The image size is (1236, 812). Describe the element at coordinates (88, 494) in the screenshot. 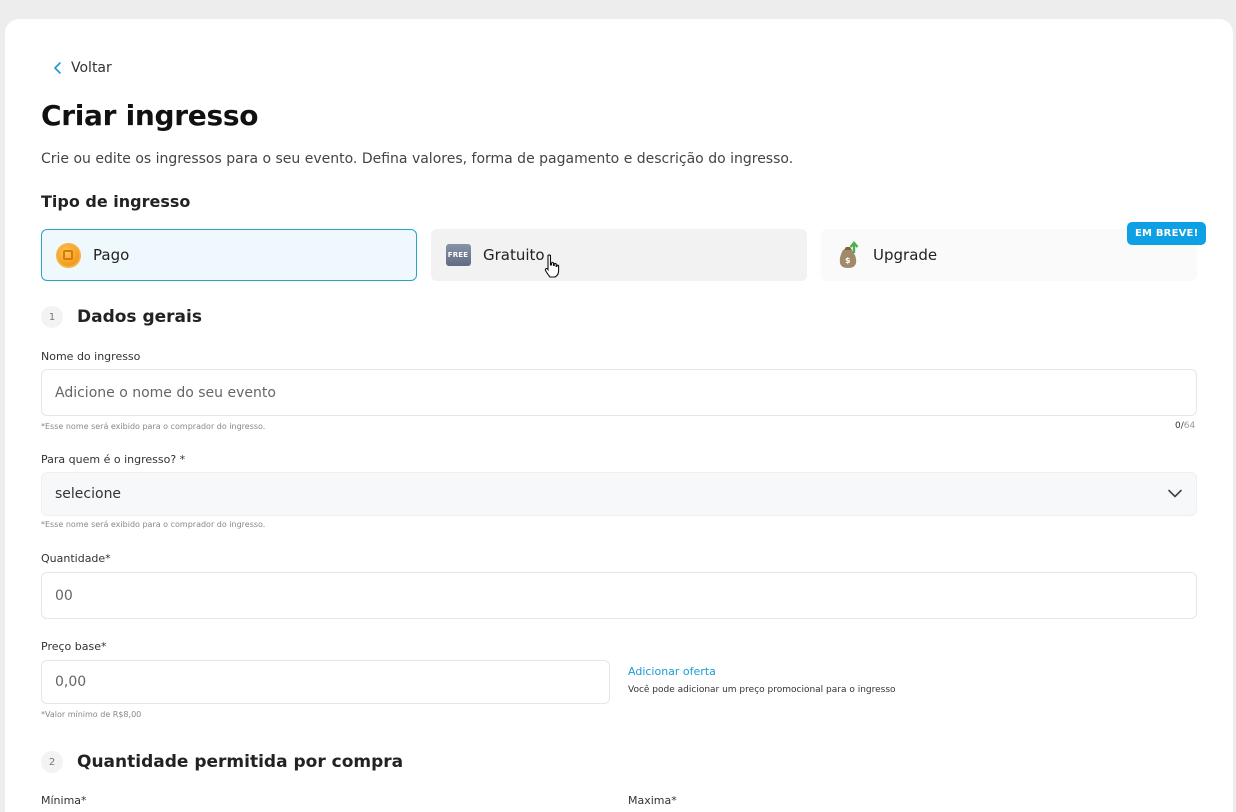

I see `audience-select-value: selecione` at that location.